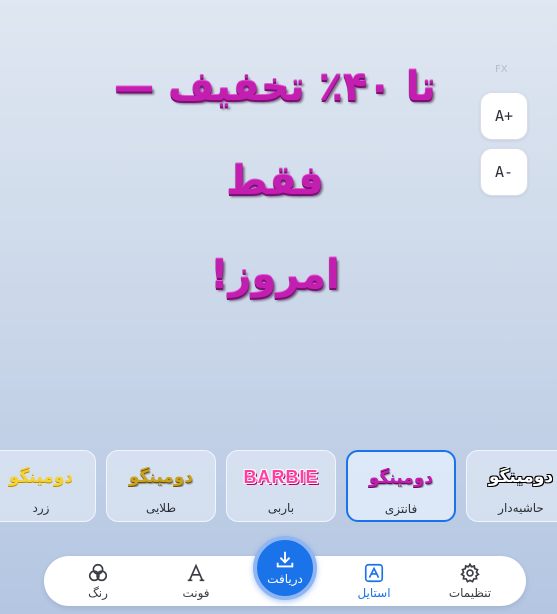 Image resolution: width=557 pixels, height=614 pixels. I want to click on style-label: فانتزی, so click(401, 509).